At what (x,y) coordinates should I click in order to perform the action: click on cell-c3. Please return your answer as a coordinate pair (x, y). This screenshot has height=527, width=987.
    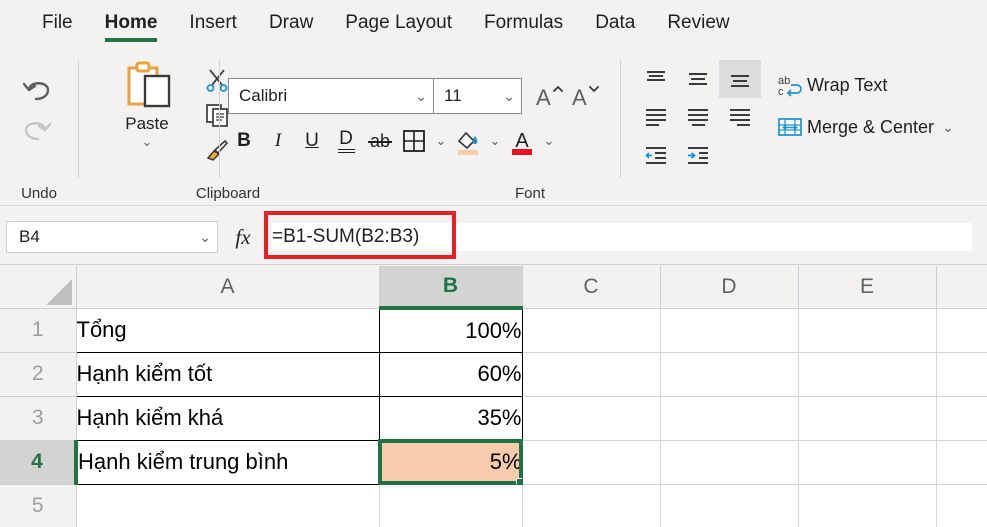
    Looking at the image, I should click on (591, 418).